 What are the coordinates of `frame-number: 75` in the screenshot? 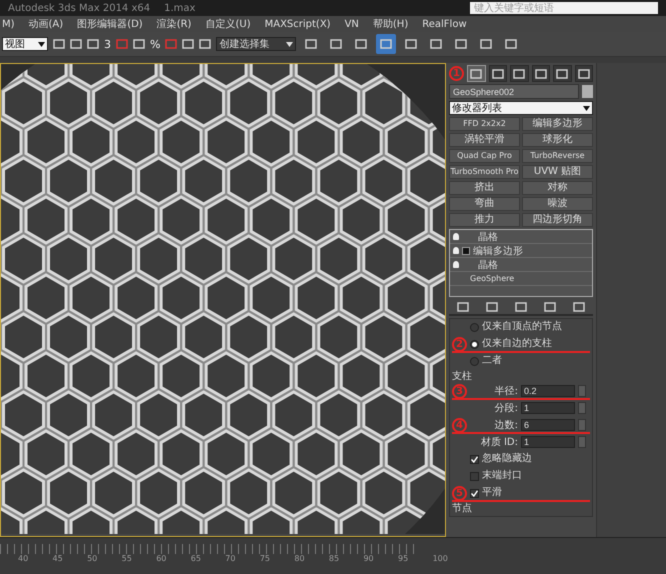 It's located at (265, 558).